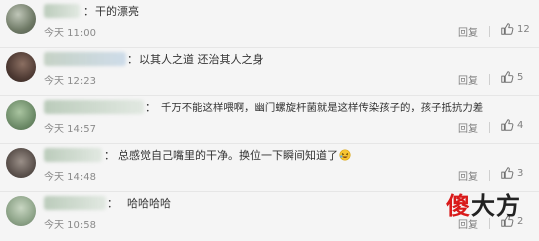 Image resolution: width=539 pixels, height=241 pixels. I want to click on comment-text-body: 总感觉自己嘴里的干净。换位一下瞬间知道了, so click(228, 155).